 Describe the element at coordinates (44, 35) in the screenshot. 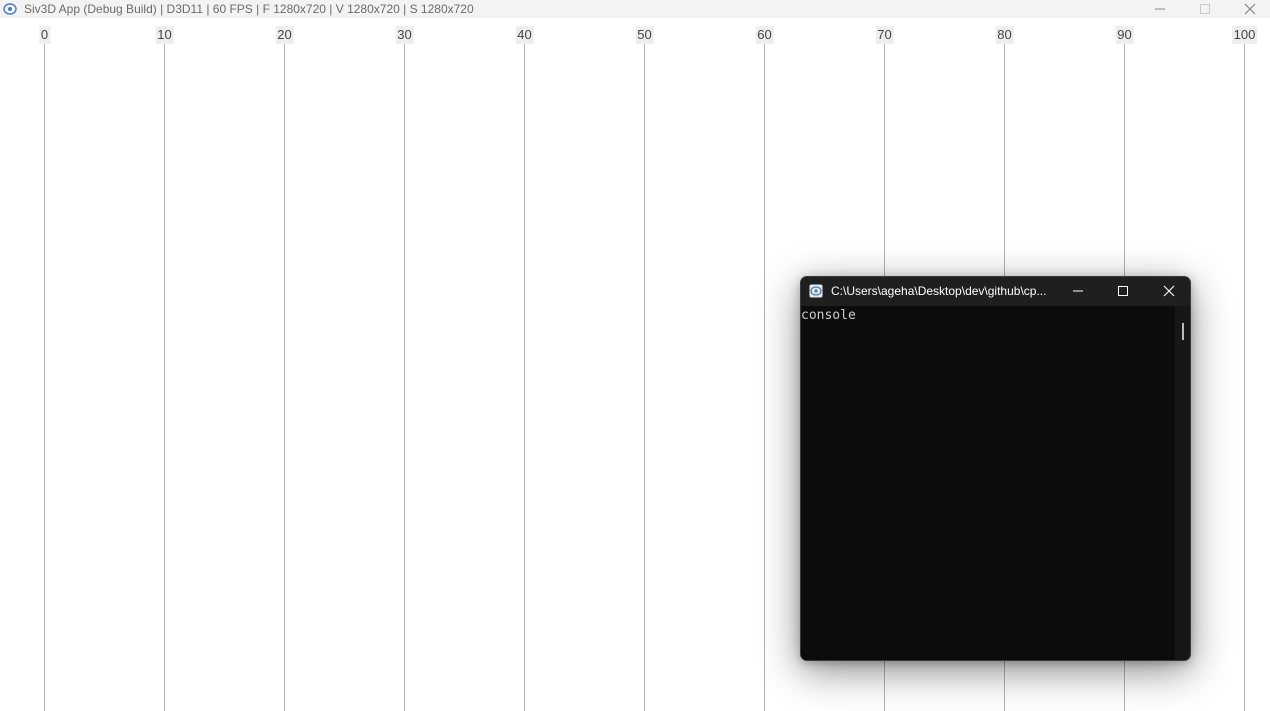

I see `tick-label: 0` at that location.